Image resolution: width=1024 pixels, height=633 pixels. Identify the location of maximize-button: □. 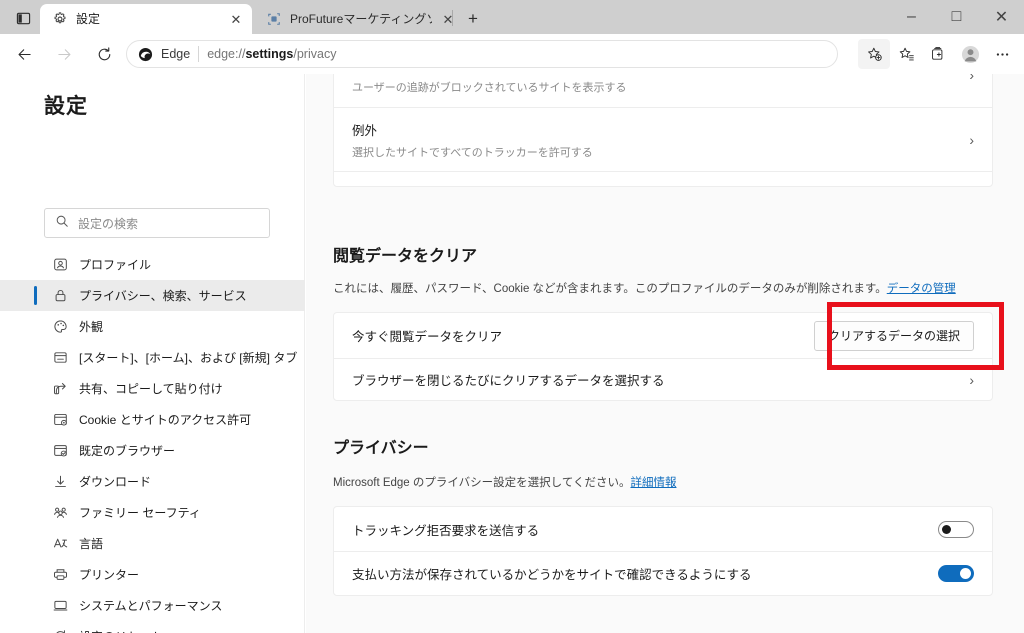
(956, 17).